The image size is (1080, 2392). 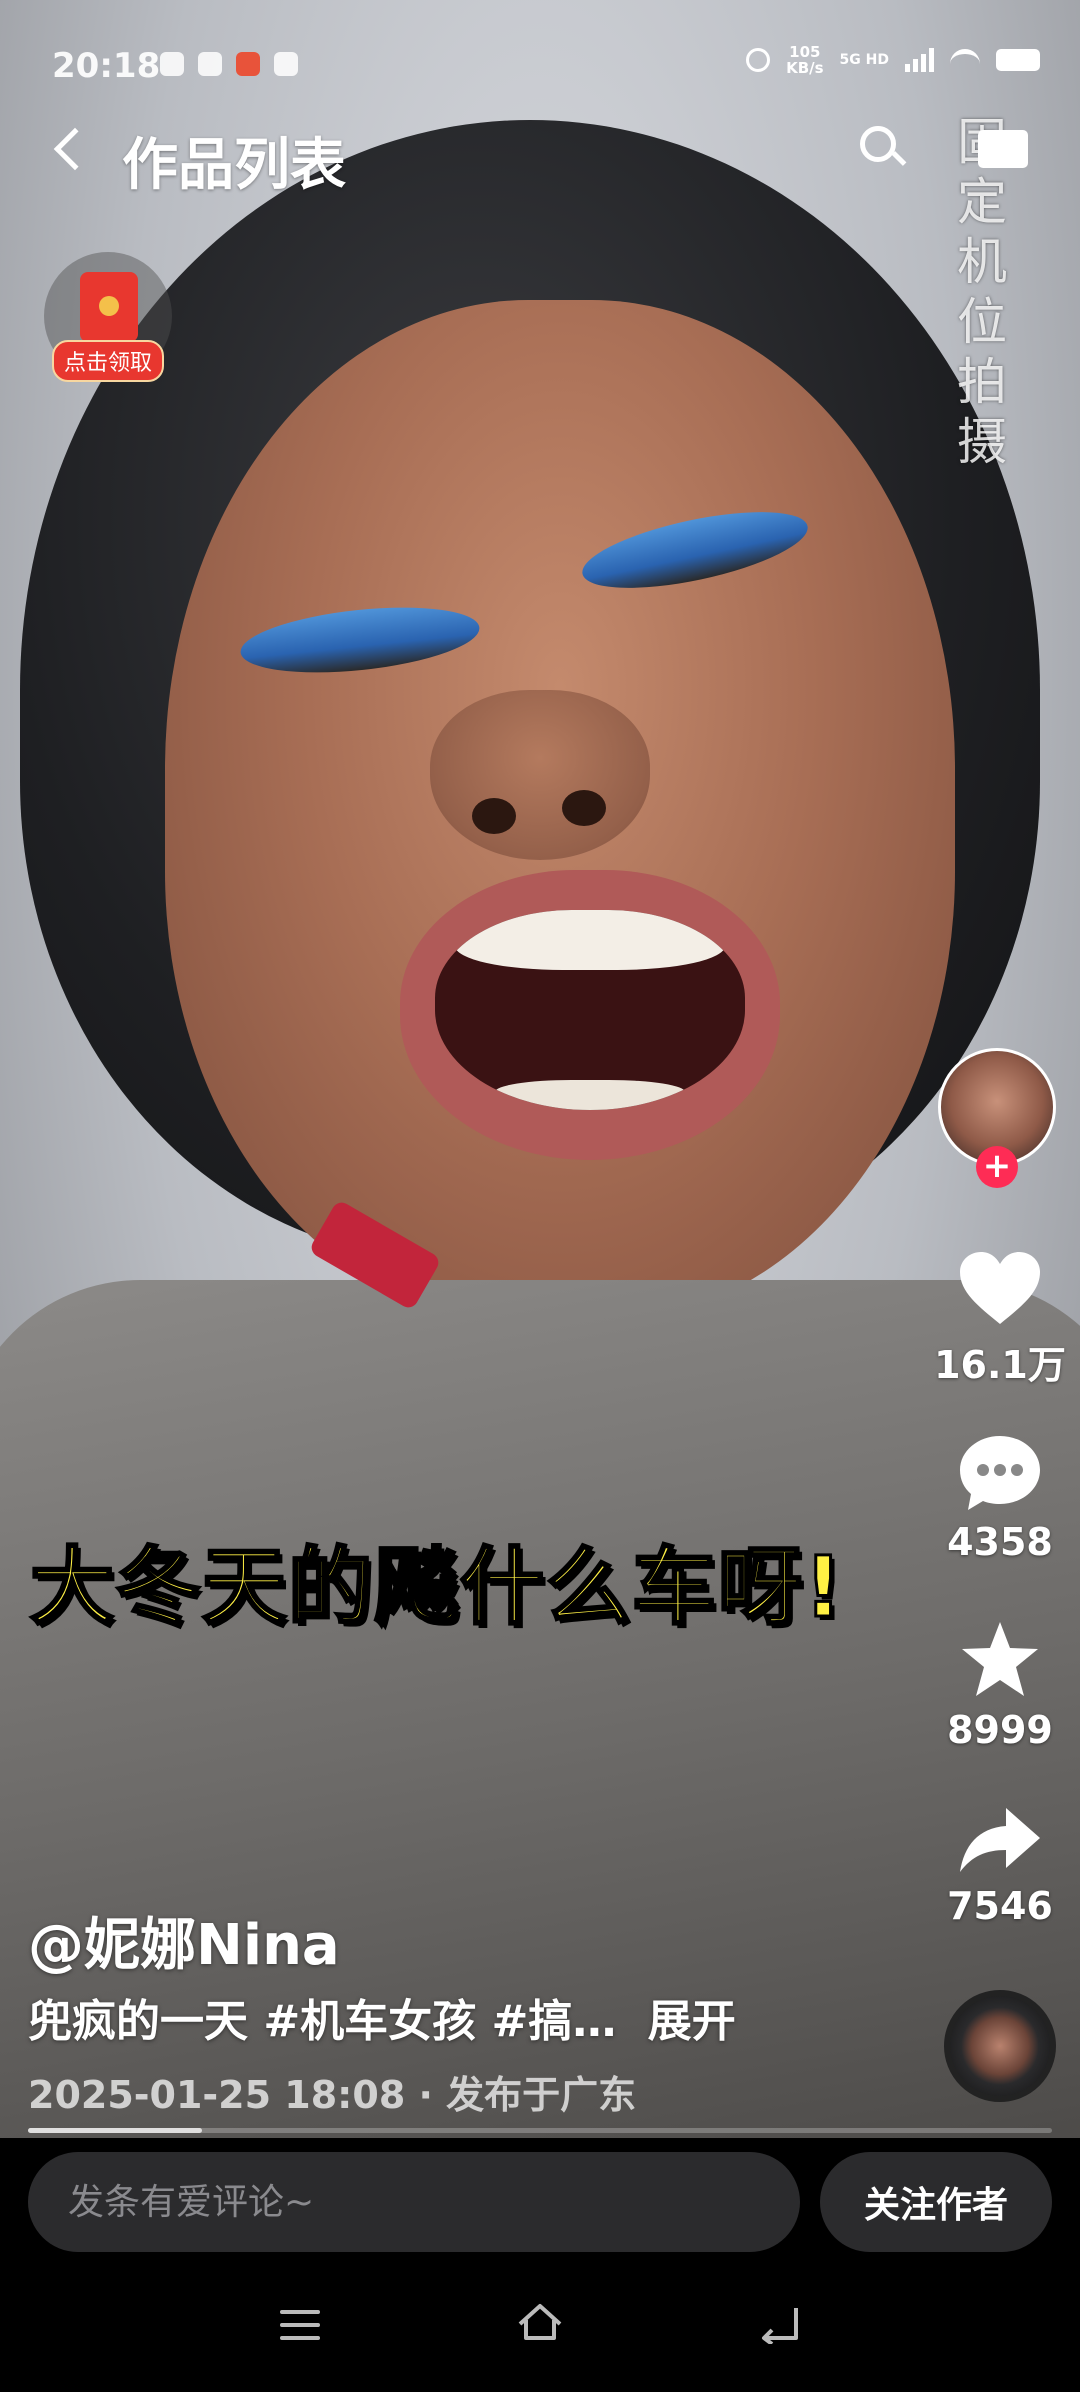 I want to click on post-description: 兜疯的一天 #机车女孩 #搞… 展开, so click(x=382, y=2017).